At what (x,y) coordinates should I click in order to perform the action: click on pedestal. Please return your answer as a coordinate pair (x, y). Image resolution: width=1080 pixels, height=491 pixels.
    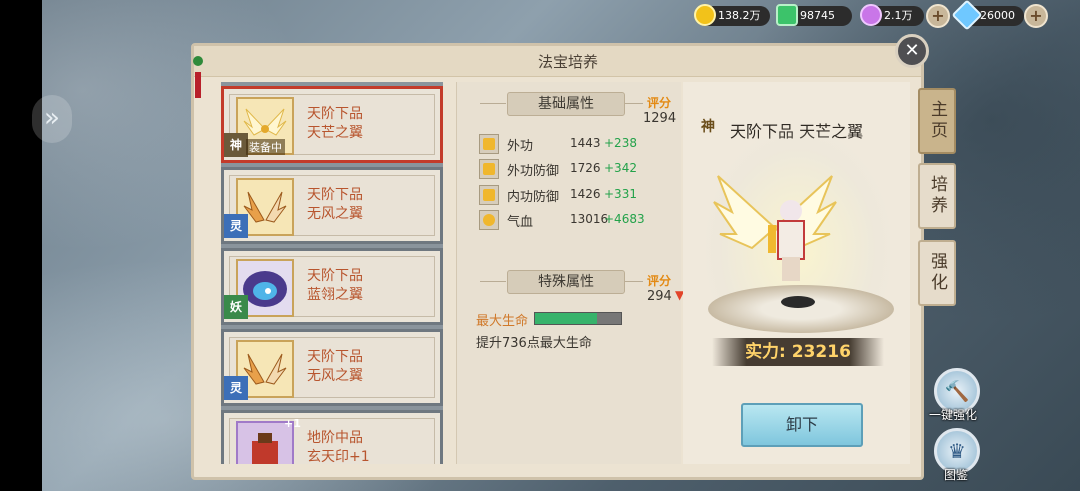
    Looking at the image, I should click on (801, 309).